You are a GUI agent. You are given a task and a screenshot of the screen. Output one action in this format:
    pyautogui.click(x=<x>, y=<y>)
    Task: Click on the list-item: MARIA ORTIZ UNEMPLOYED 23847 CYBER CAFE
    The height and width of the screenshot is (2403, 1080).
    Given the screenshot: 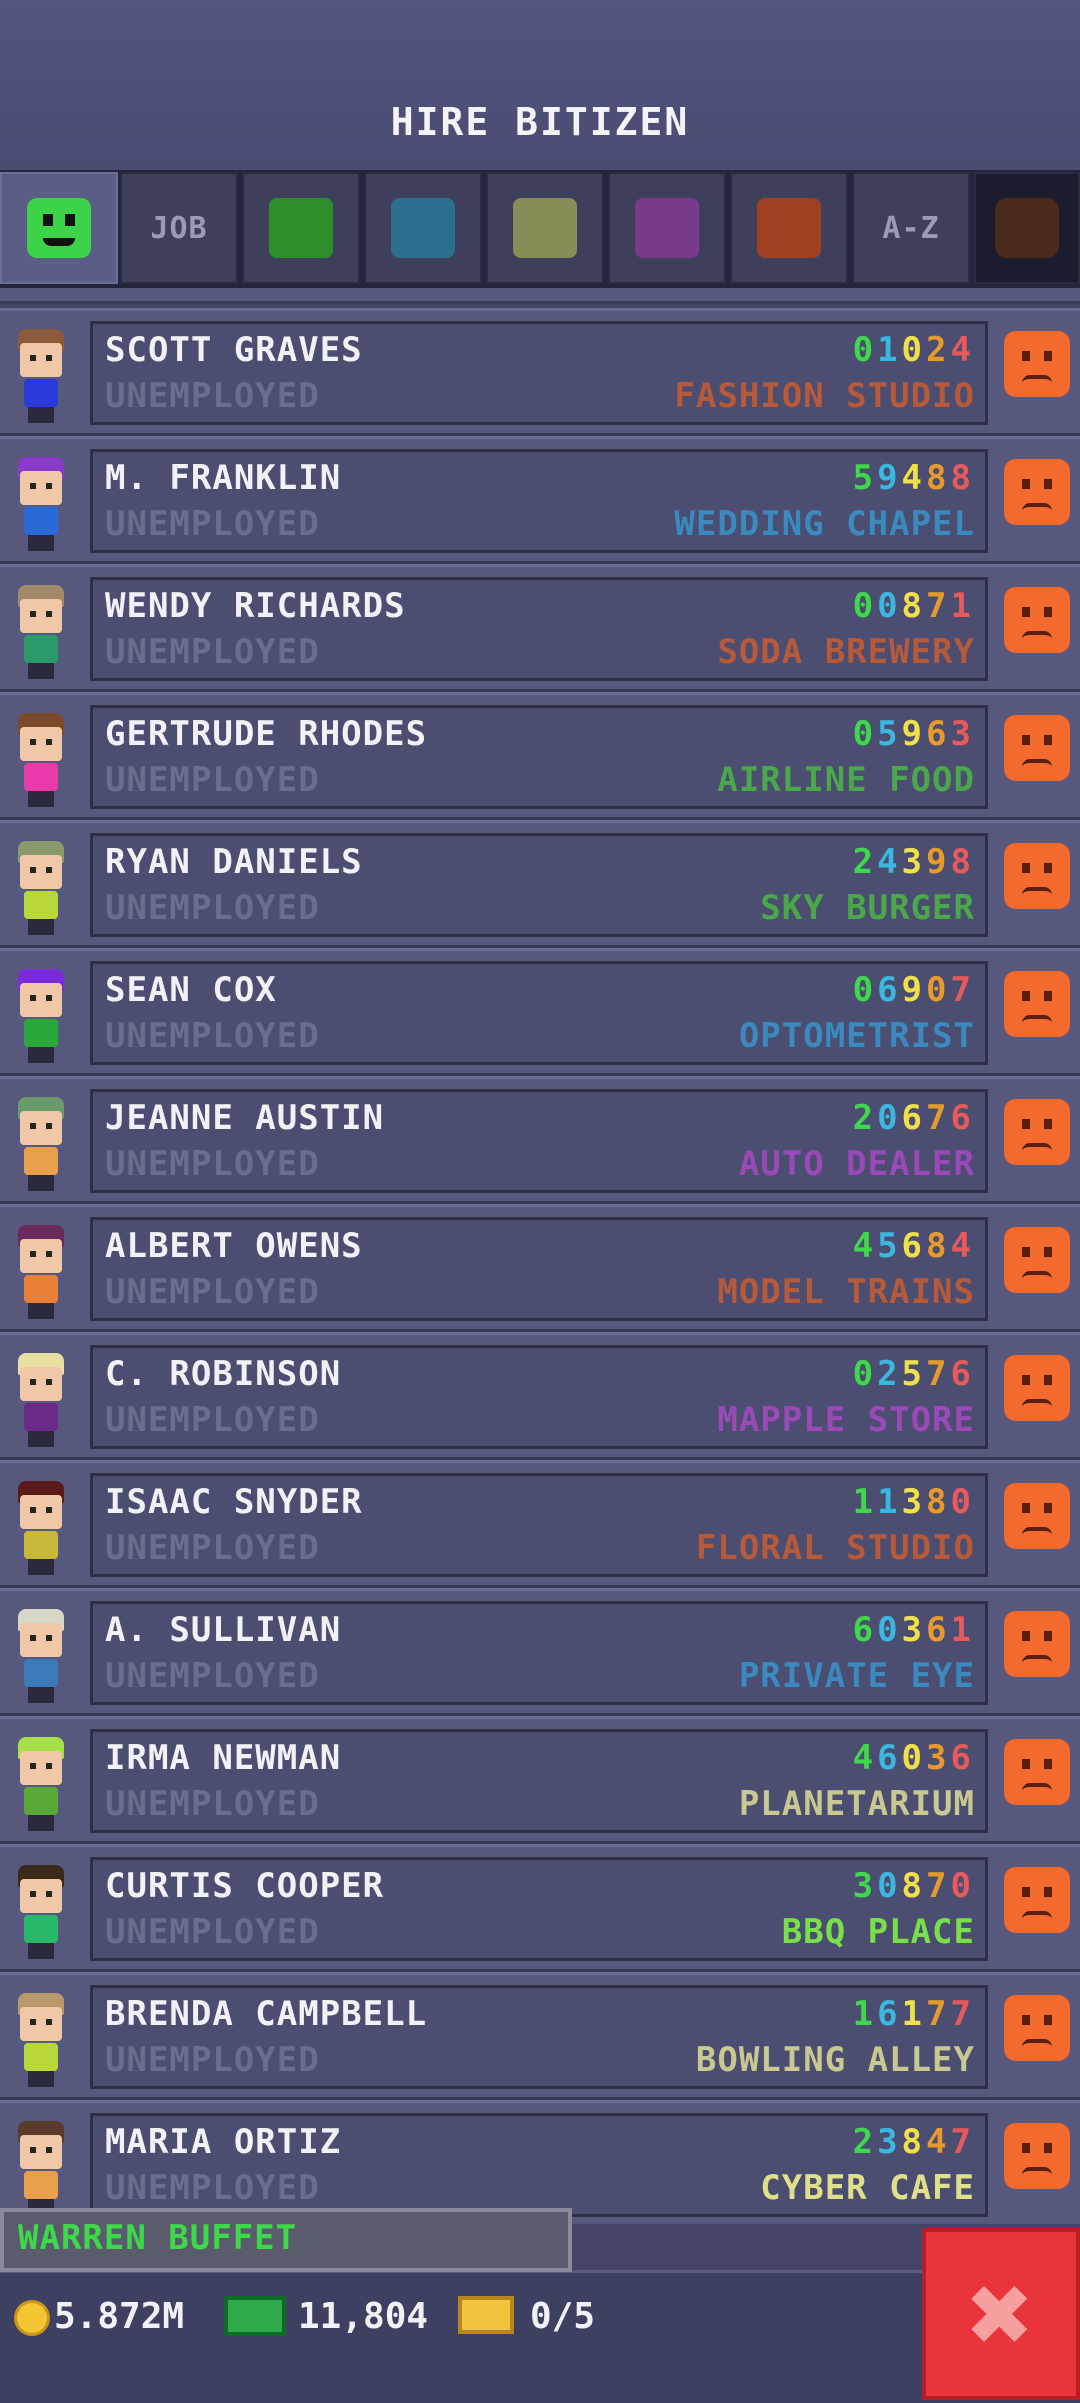 What is the action you would take?
    pyautogui.click(x=540, y=2162)
    